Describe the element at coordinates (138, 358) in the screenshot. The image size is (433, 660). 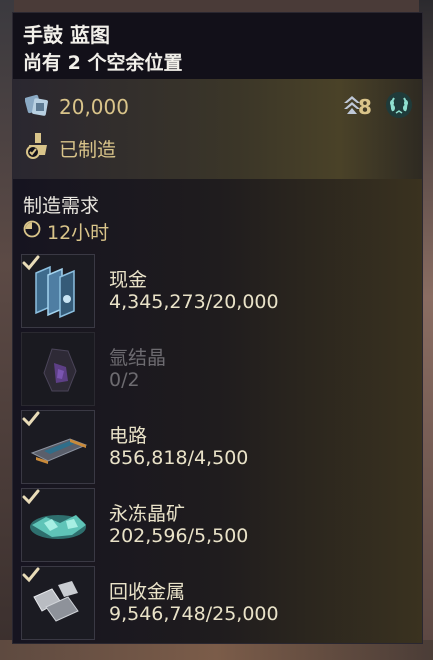
I see `material-name: 氩结晶` at that location.